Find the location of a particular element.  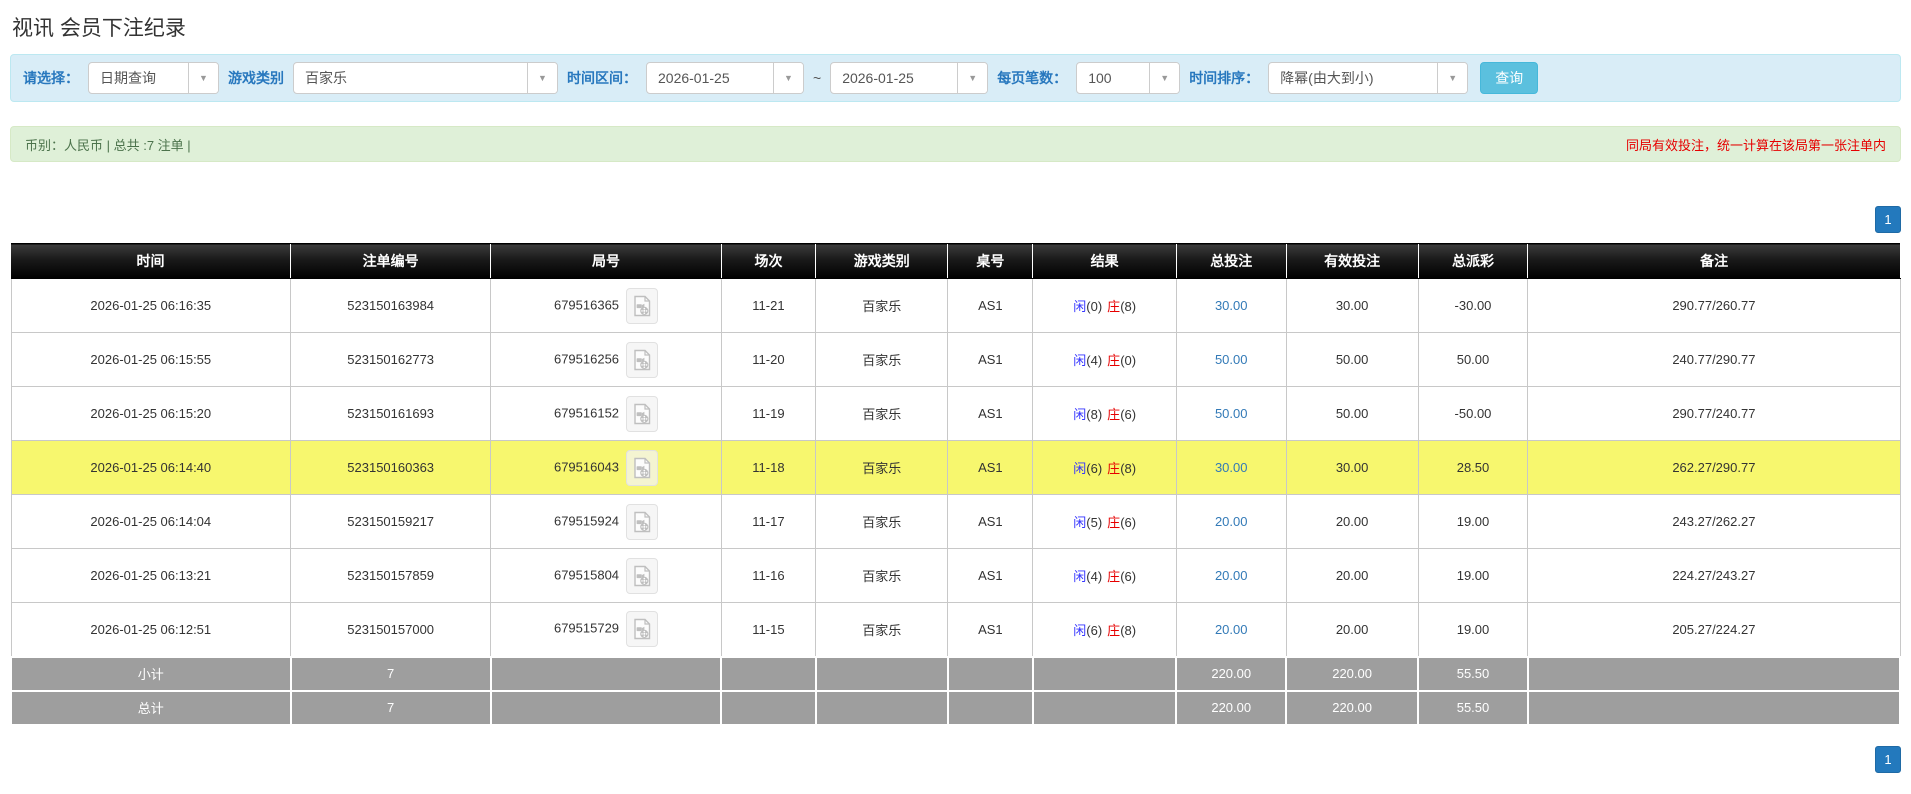

time-sort-label: 时间排序： is located at coordinates (1224, 78).